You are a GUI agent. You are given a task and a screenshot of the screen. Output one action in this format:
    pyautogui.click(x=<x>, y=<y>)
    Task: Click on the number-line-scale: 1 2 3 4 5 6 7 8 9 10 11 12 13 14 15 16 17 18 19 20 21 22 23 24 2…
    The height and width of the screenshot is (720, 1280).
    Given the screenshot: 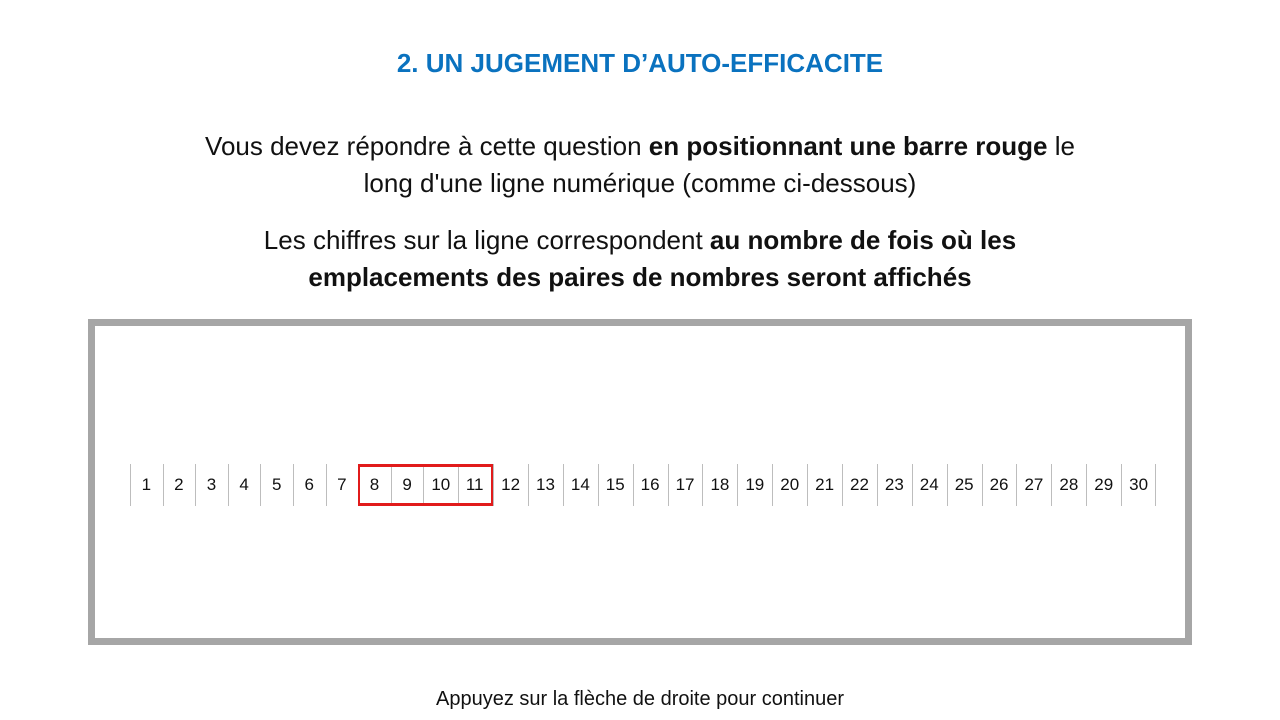 What is the action you would take?
    pyautogui.click(x=643, y=485)
    